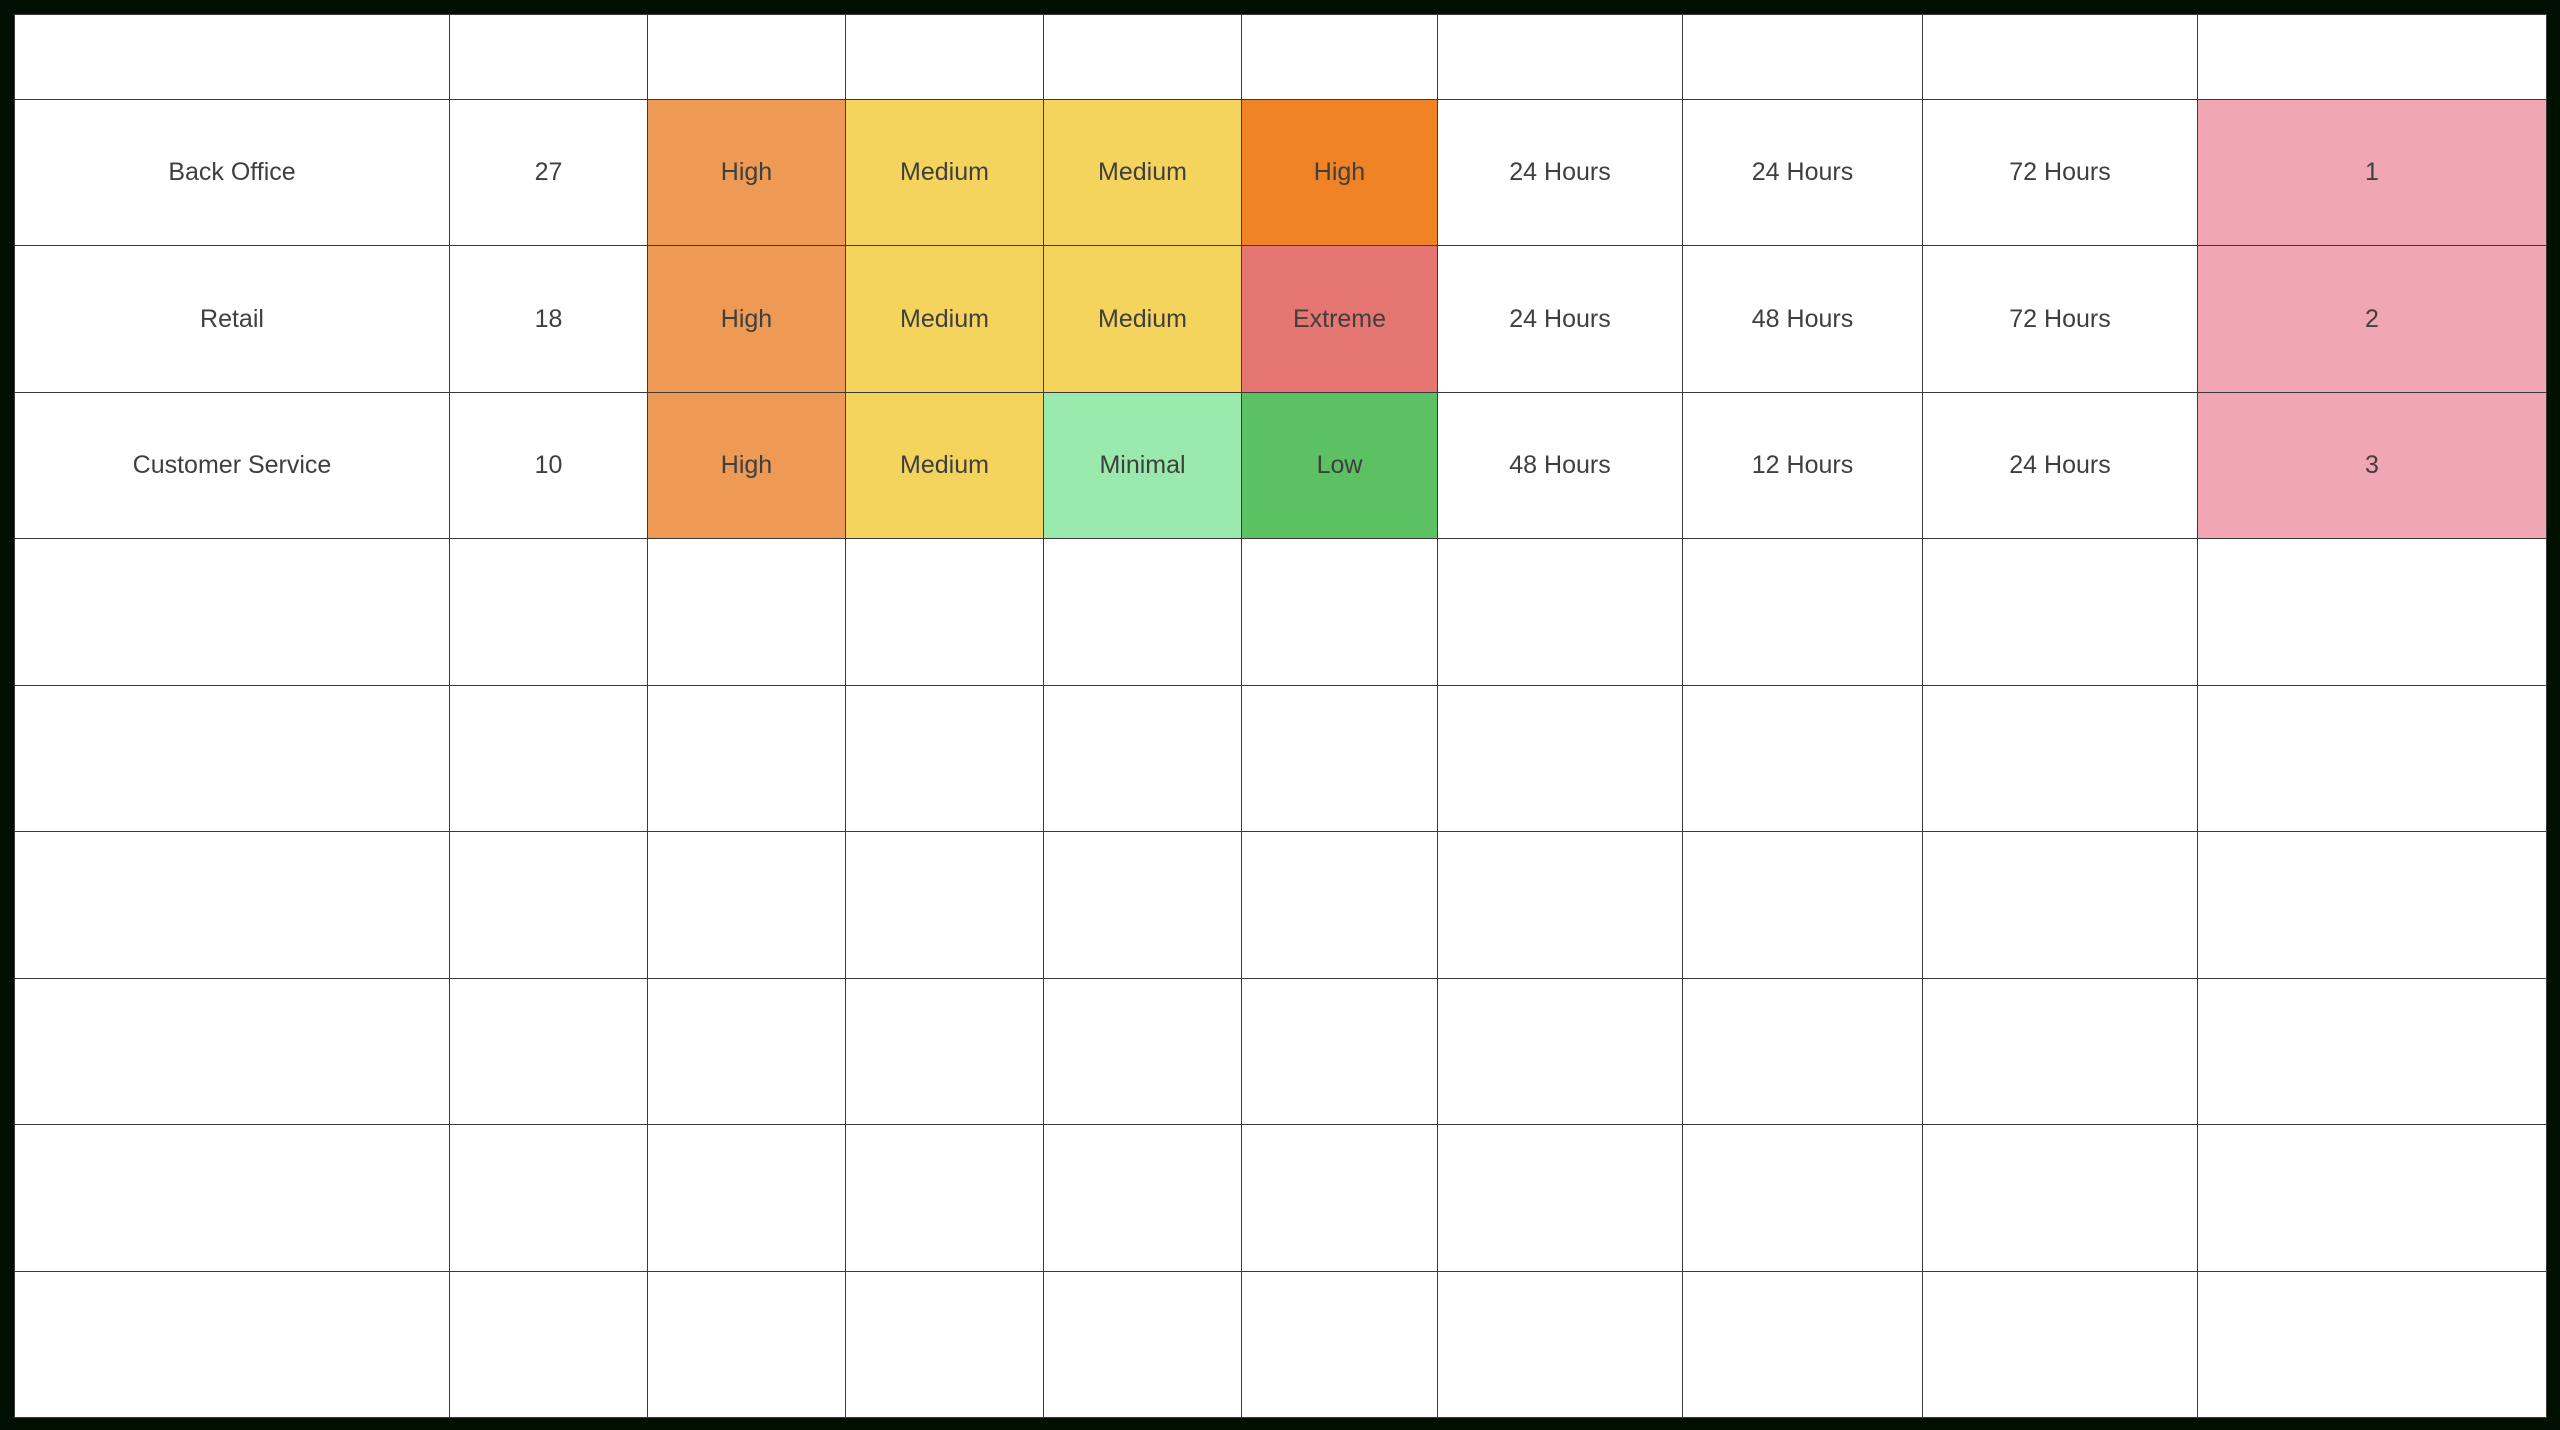 The image size is (2560, 1430). I want to click on column-header-overall_priority: Overall Priority, so click(2372, 57).